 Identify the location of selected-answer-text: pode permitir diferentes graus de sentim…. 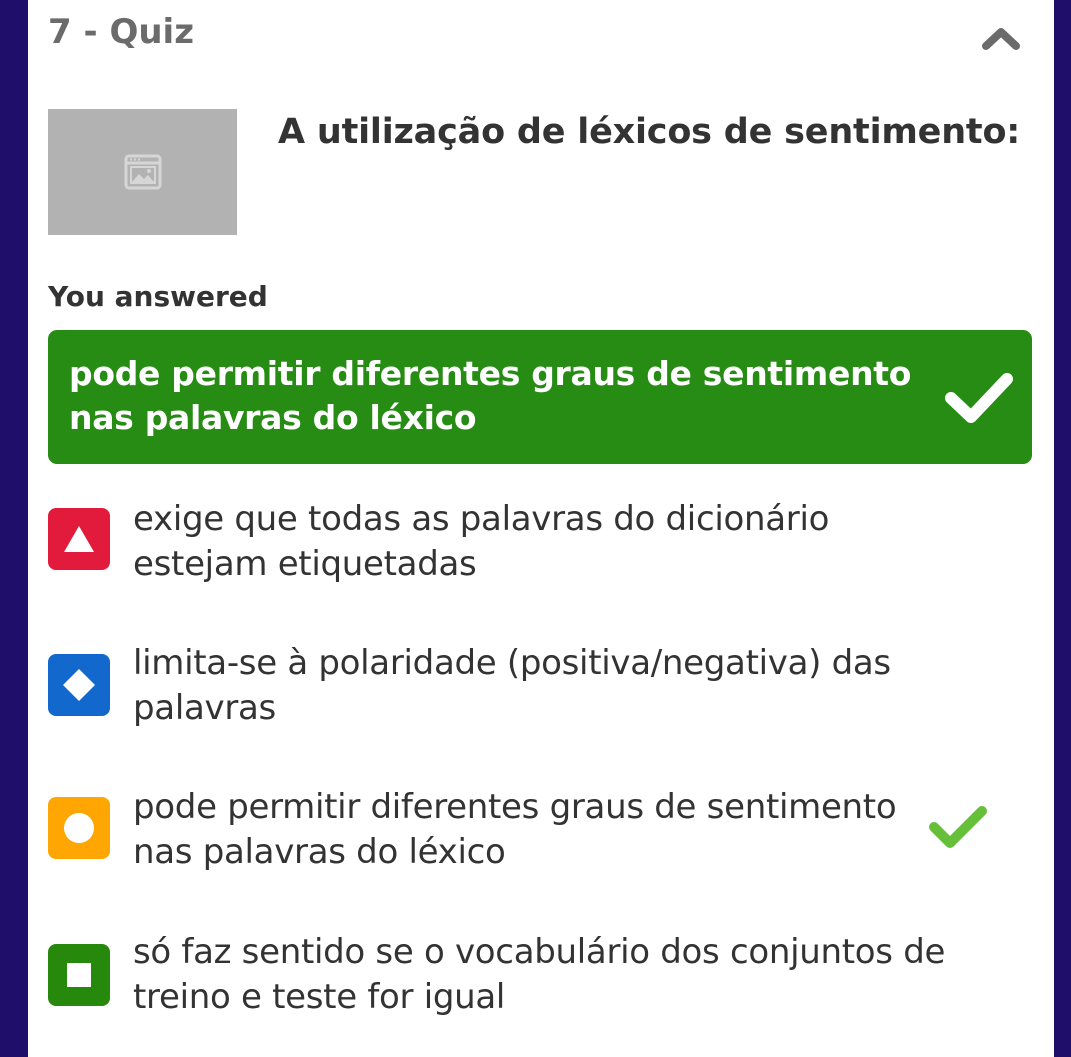
(490, 395).